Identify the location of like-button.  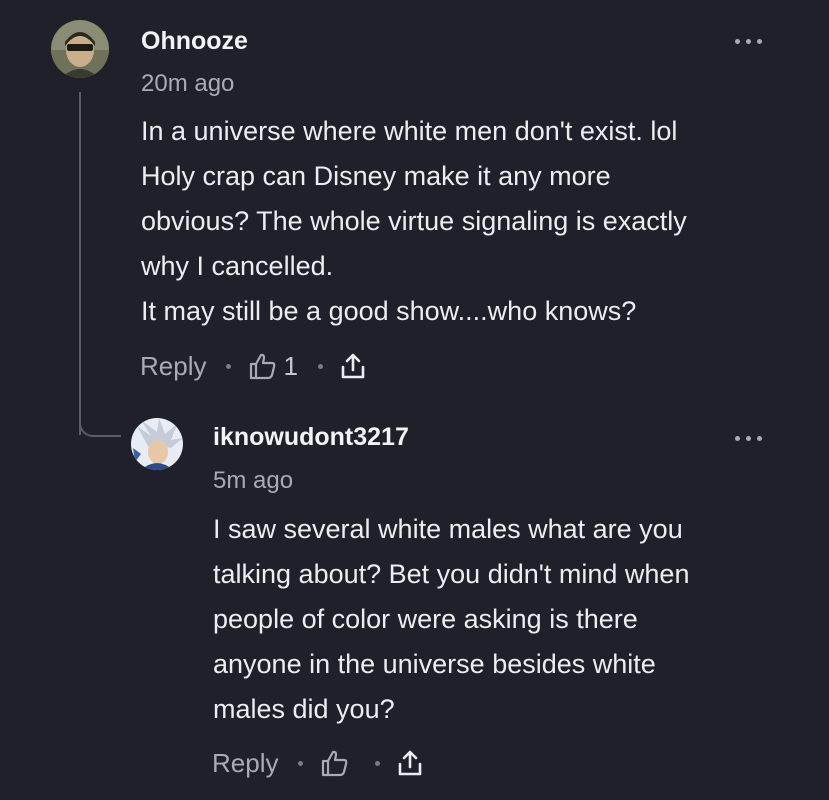
(337, 763).